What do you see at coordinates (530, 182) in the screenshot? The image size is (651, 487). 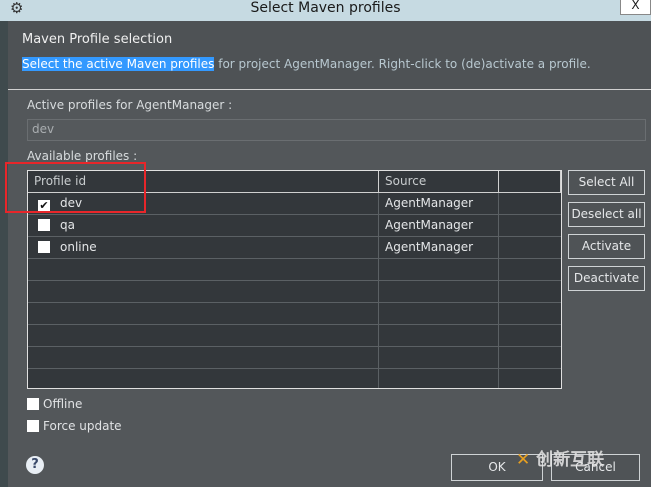 I see `column-empty` at bounding box center [530, 182].